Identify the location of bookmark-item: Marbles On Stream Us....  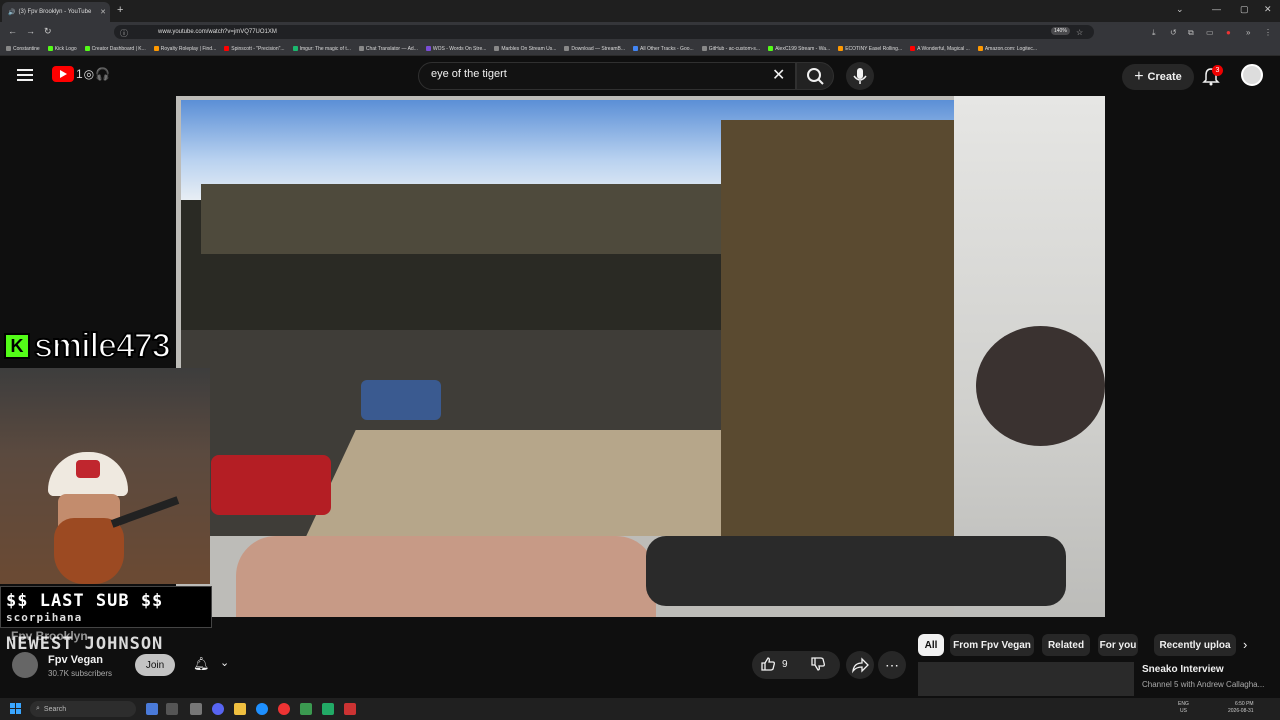
(525, 49).